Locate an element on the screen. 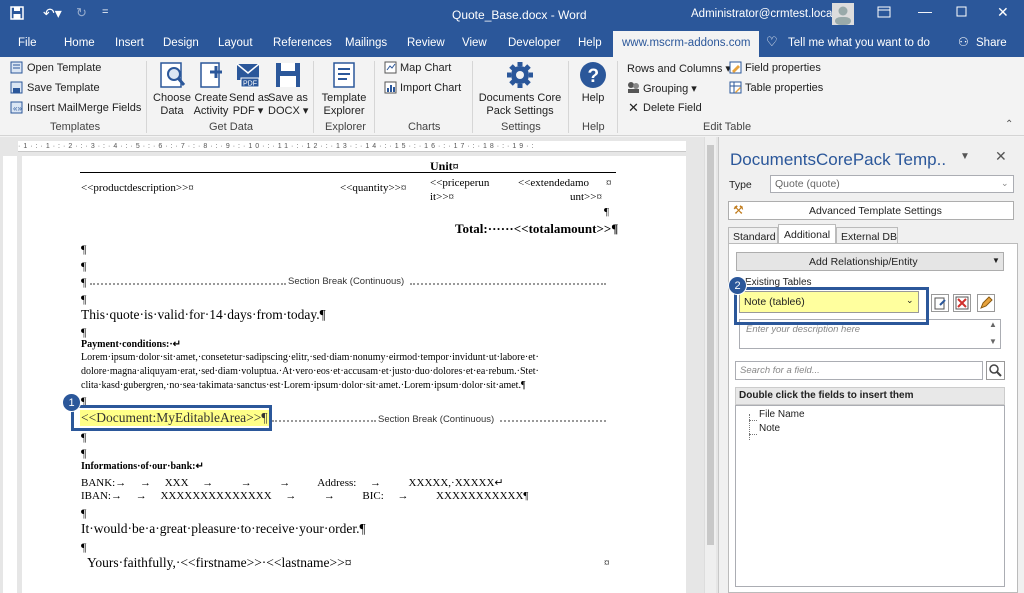 The image size is (1024, 593). field-tree: File Name Note is located at coordinates (870, 496).